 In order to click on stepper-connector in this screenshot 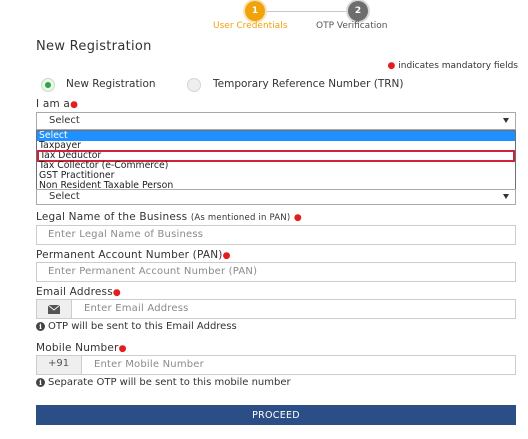, I will do `click(306, 11)`.